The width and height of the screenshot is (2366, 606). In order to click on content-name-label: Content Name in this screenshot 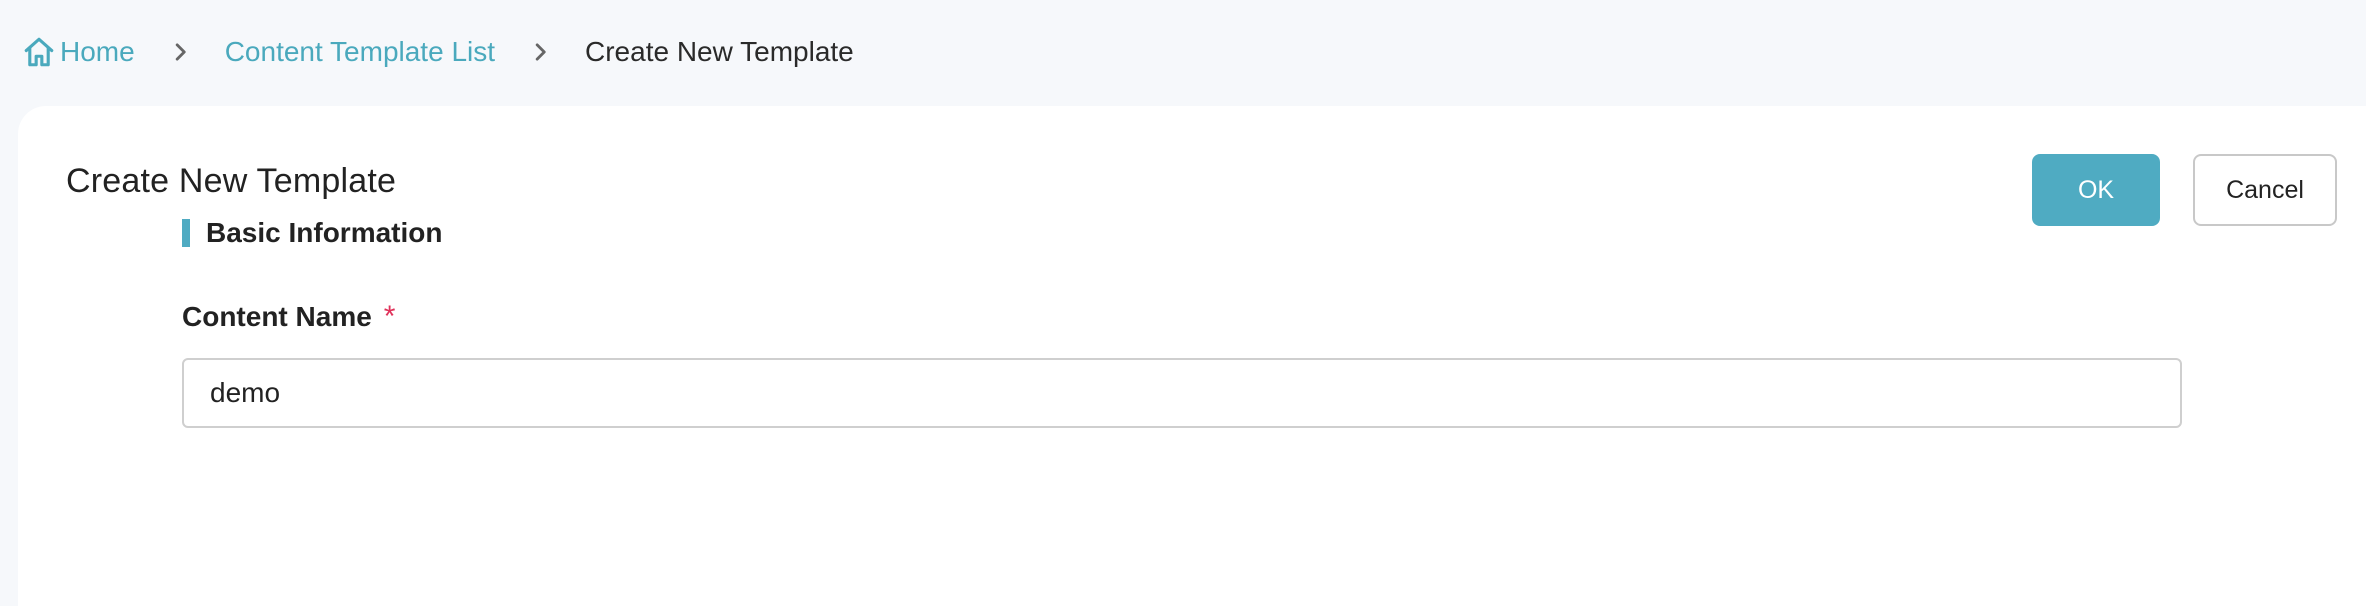, I will do `click(277, 316)`.